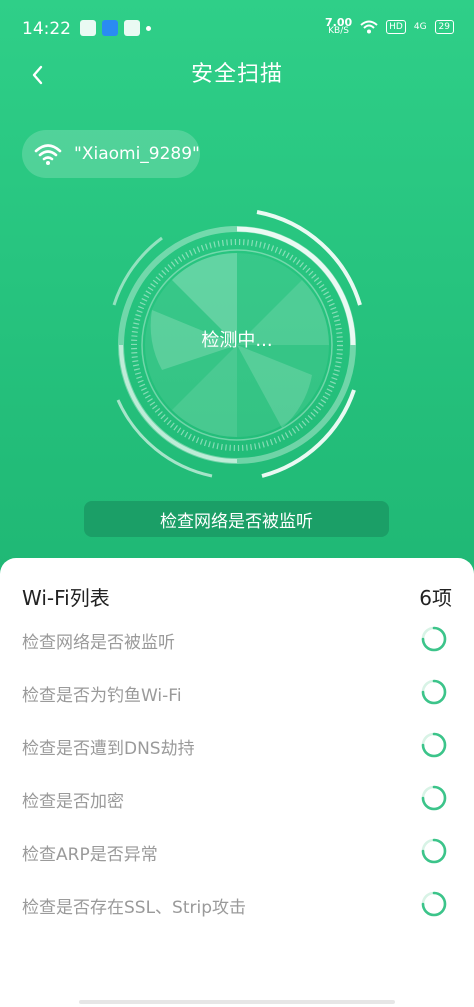  I want to click on check-item: 检查是否存在SSL、Strip攻击, so click(237, 905).